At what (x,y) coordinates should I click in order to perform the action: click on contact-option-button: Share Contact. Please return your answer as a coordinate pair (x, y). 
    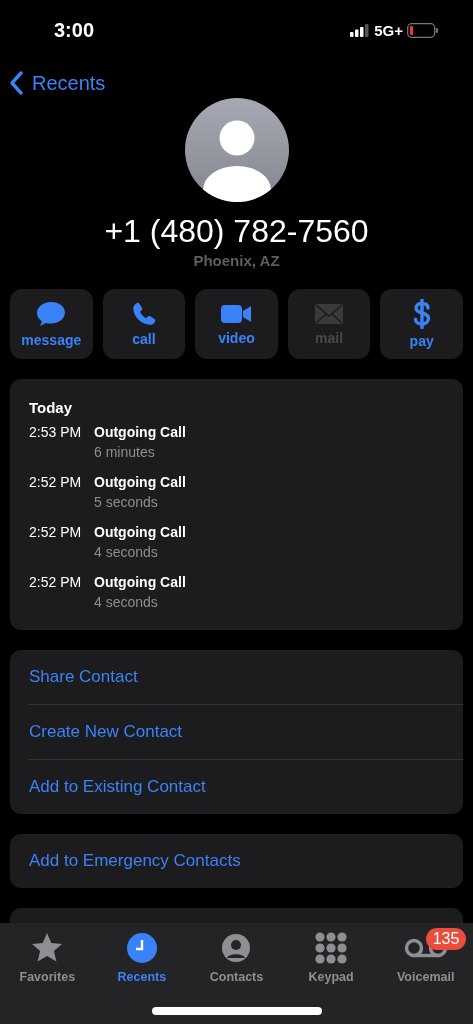
    Looking at the image, I should click on (236, 677).